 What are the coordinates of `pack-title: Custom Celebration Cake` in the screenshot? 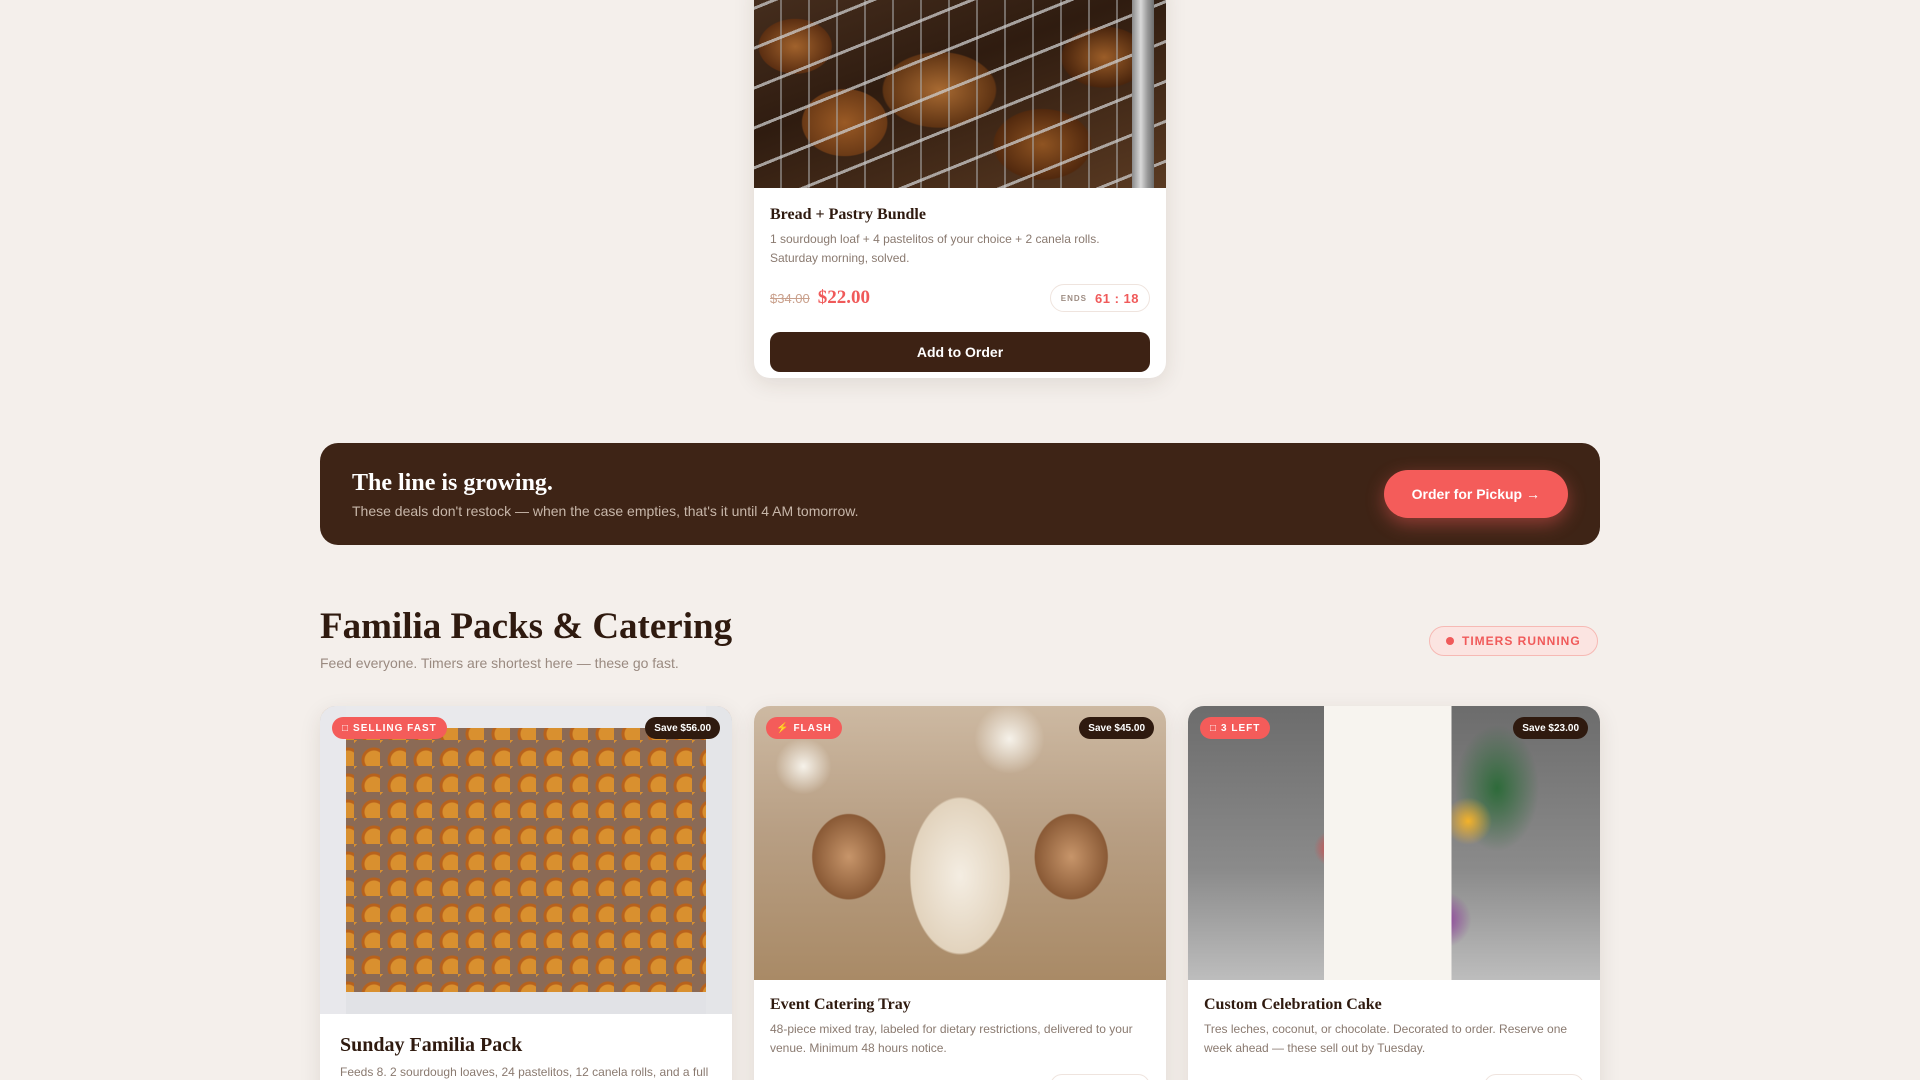 It's located at (1293, 1004).